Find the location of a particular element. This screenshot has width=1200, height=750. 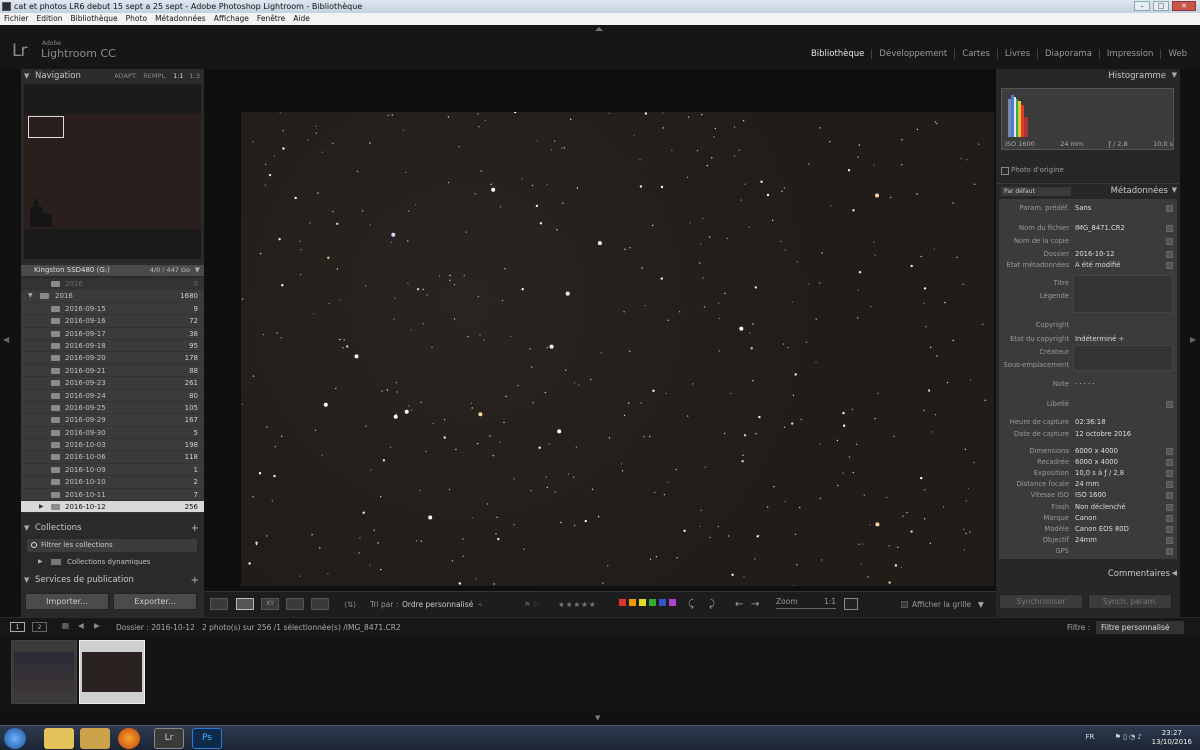

maximize-button: □ is located at coordinates (1161, 6).